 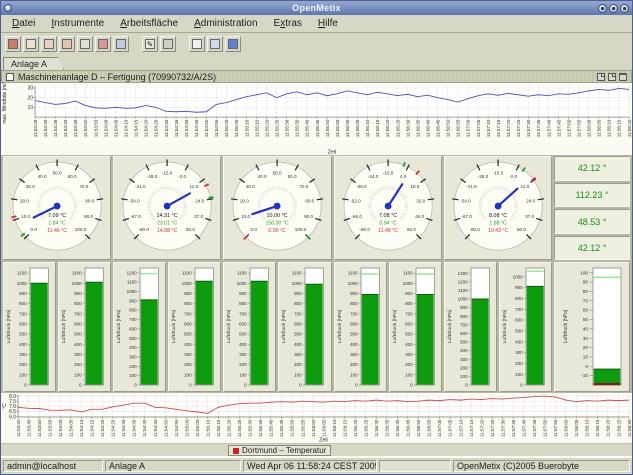 I want to click on window-instrument-button, so click(x=121, y=44).